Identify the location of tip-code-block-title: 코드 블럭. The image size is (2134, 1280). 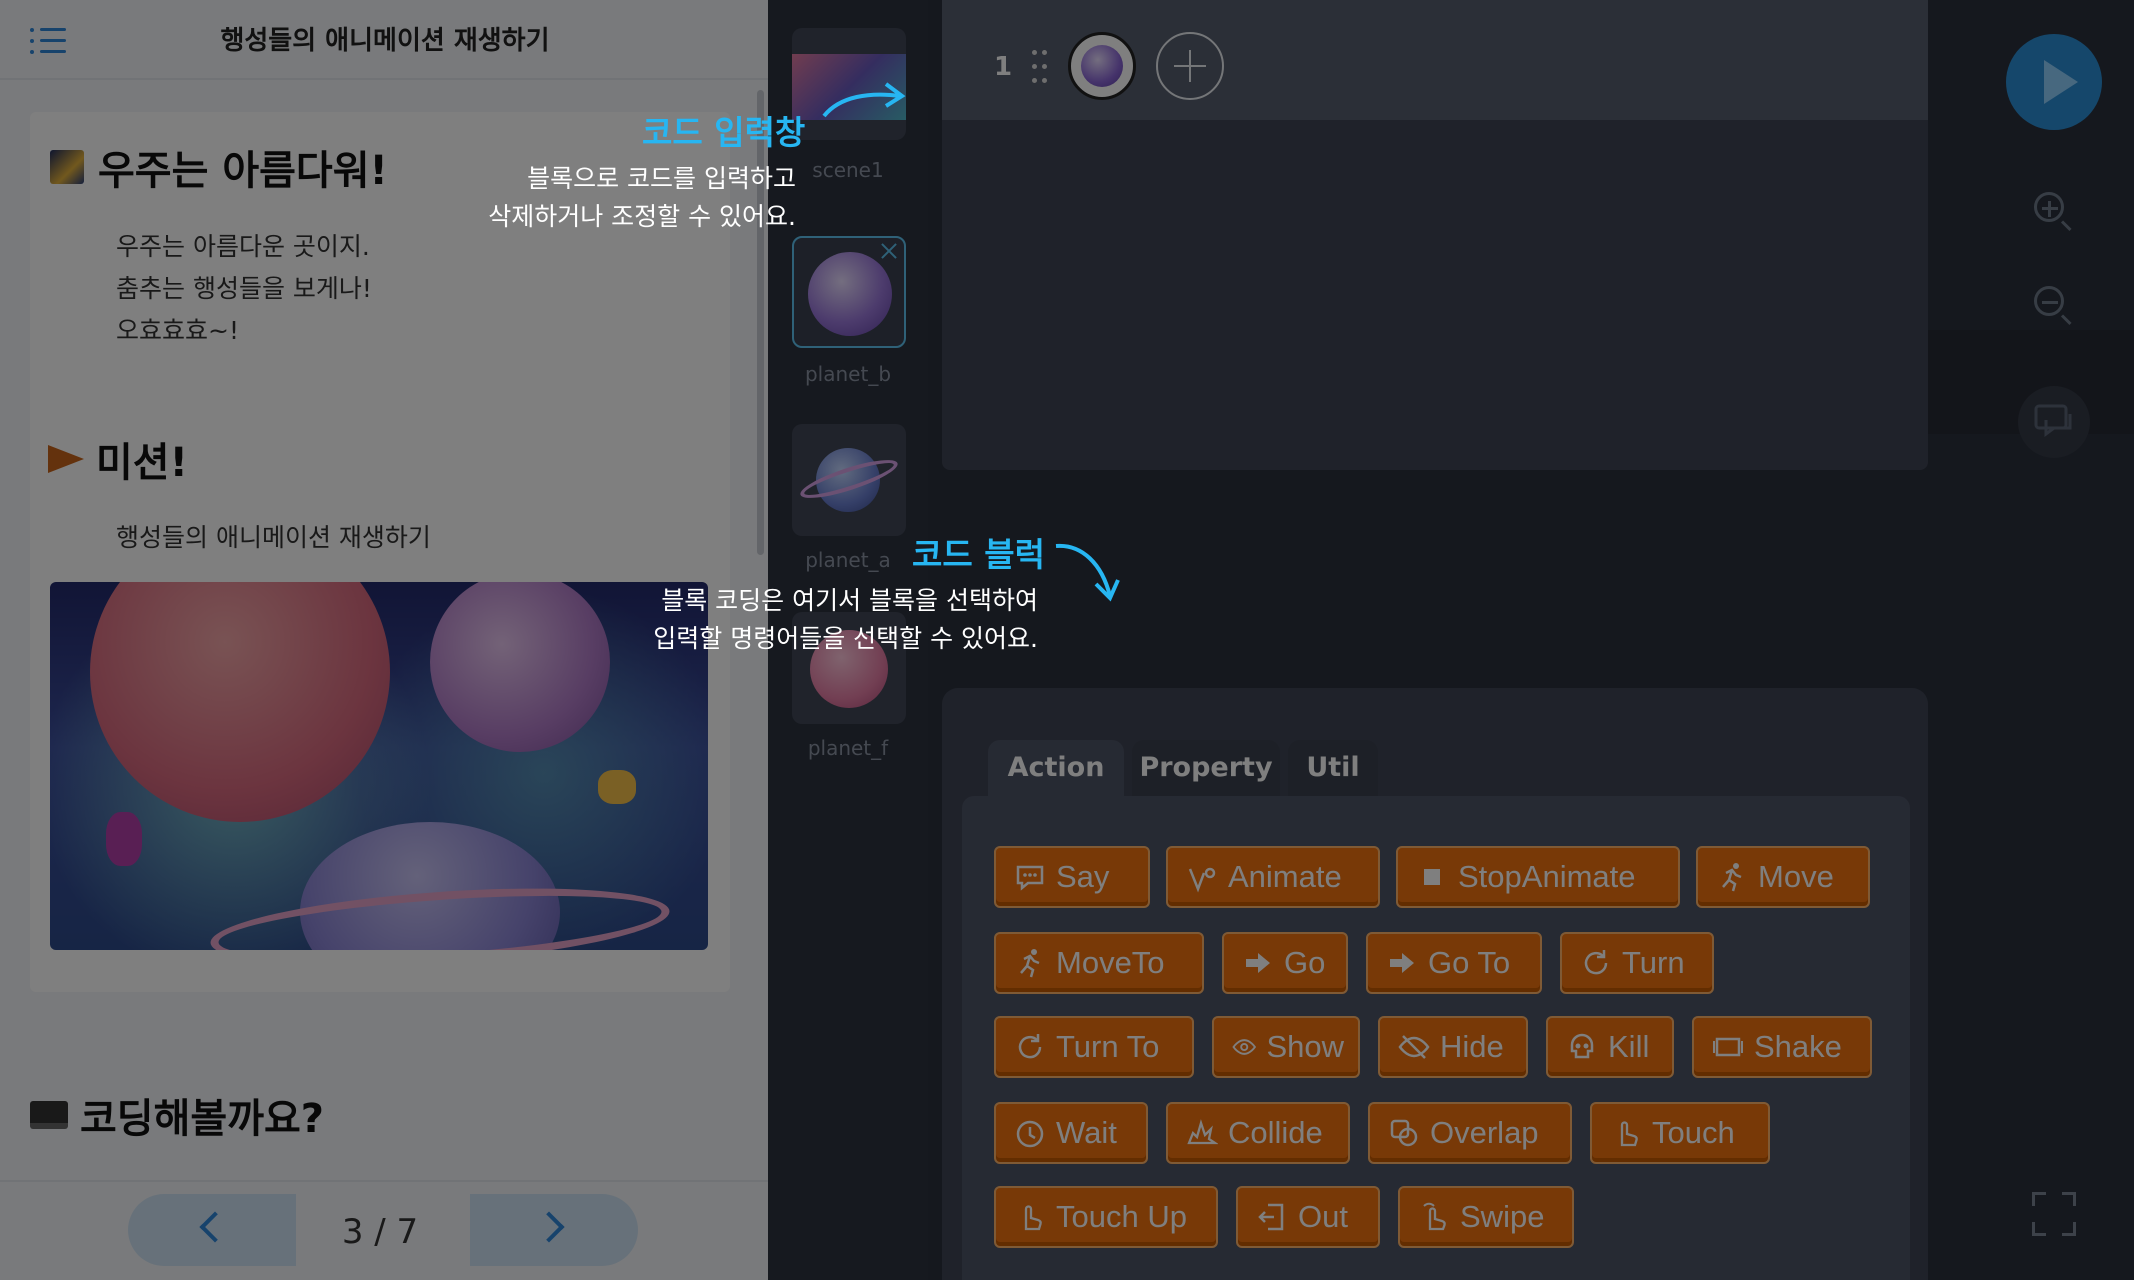
(978, 554).